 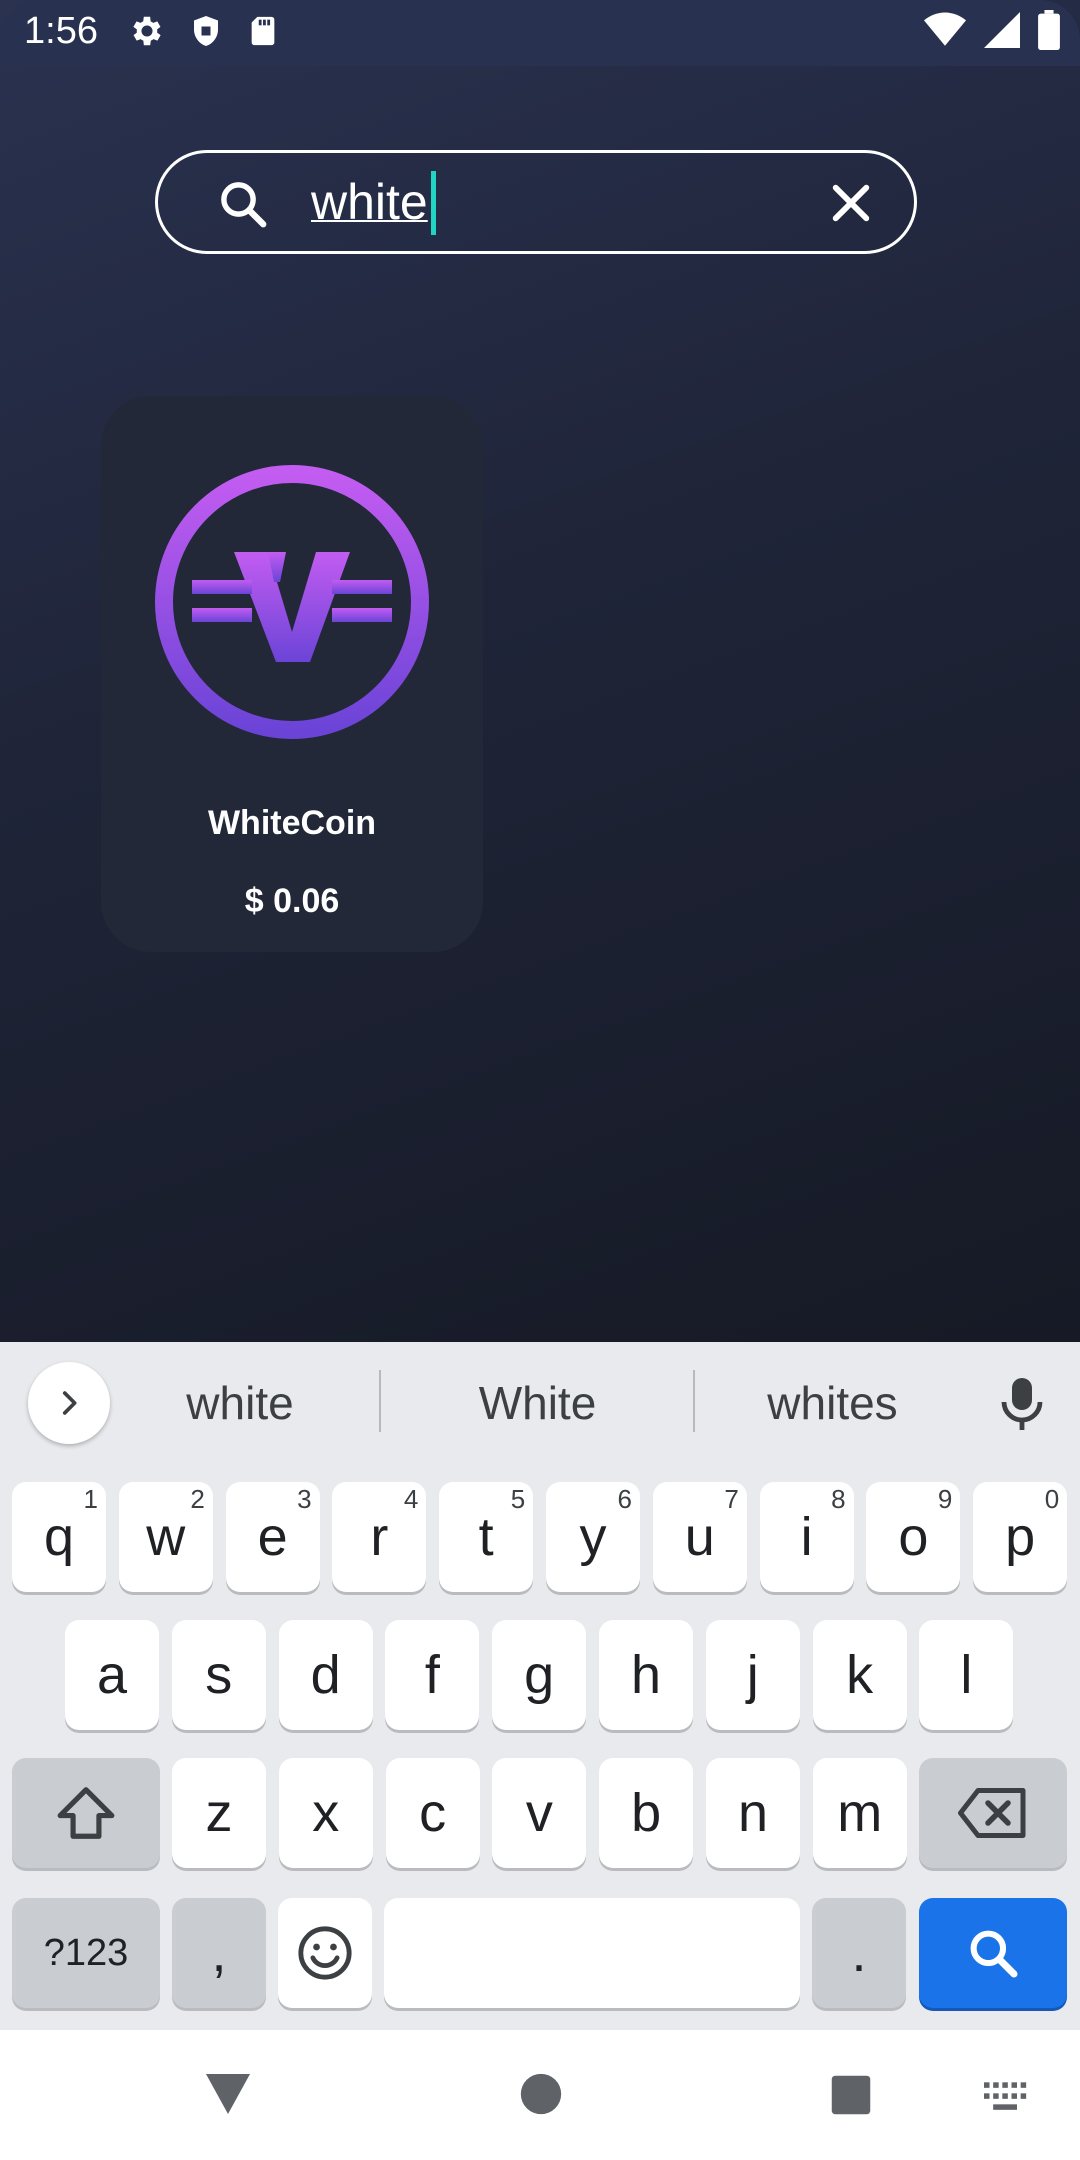 I want to click on key-number-hint: 8, so click(x=838, y=1499).